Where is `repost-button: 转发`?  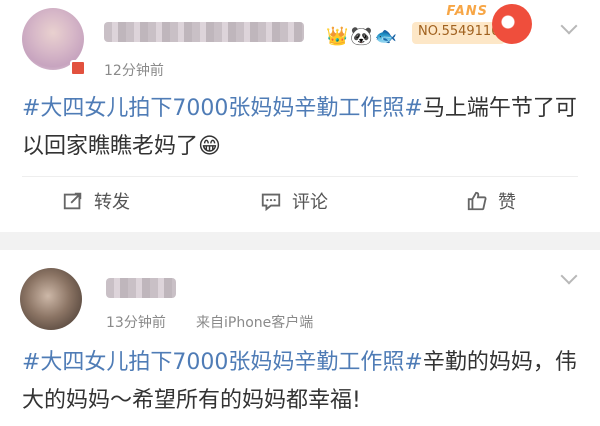 repost-button: 转发 is located at coordinates (96, 201).